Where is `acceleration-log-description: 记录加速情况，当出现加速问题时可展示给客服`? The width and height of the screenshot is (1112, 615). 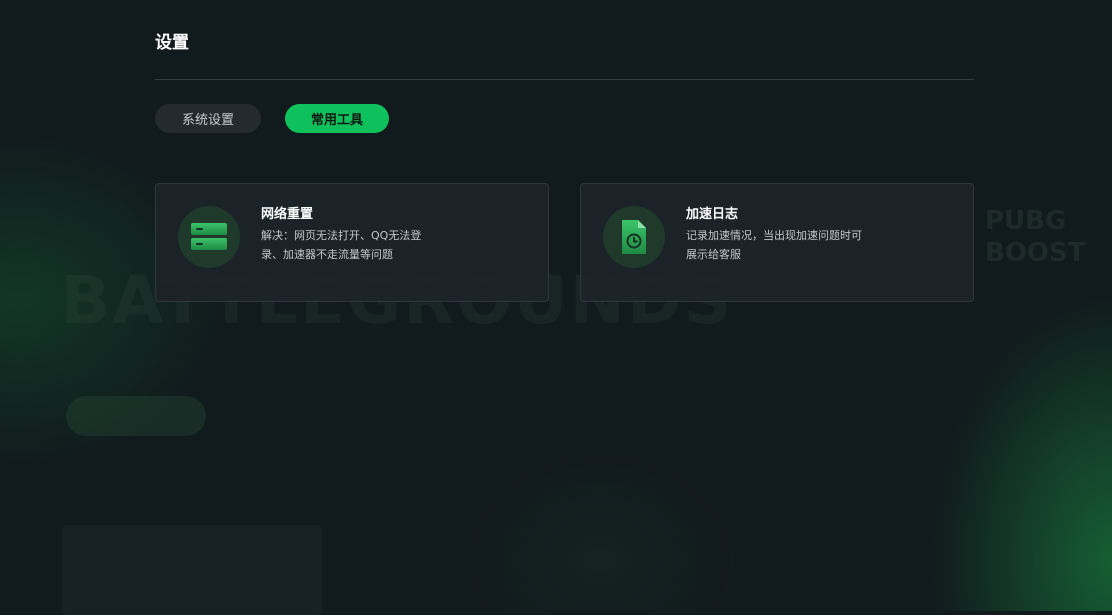 acceleration-log-description: 记录加速情况，当出现加速问题时可展示给客服 is located at coordinates (774, 245).